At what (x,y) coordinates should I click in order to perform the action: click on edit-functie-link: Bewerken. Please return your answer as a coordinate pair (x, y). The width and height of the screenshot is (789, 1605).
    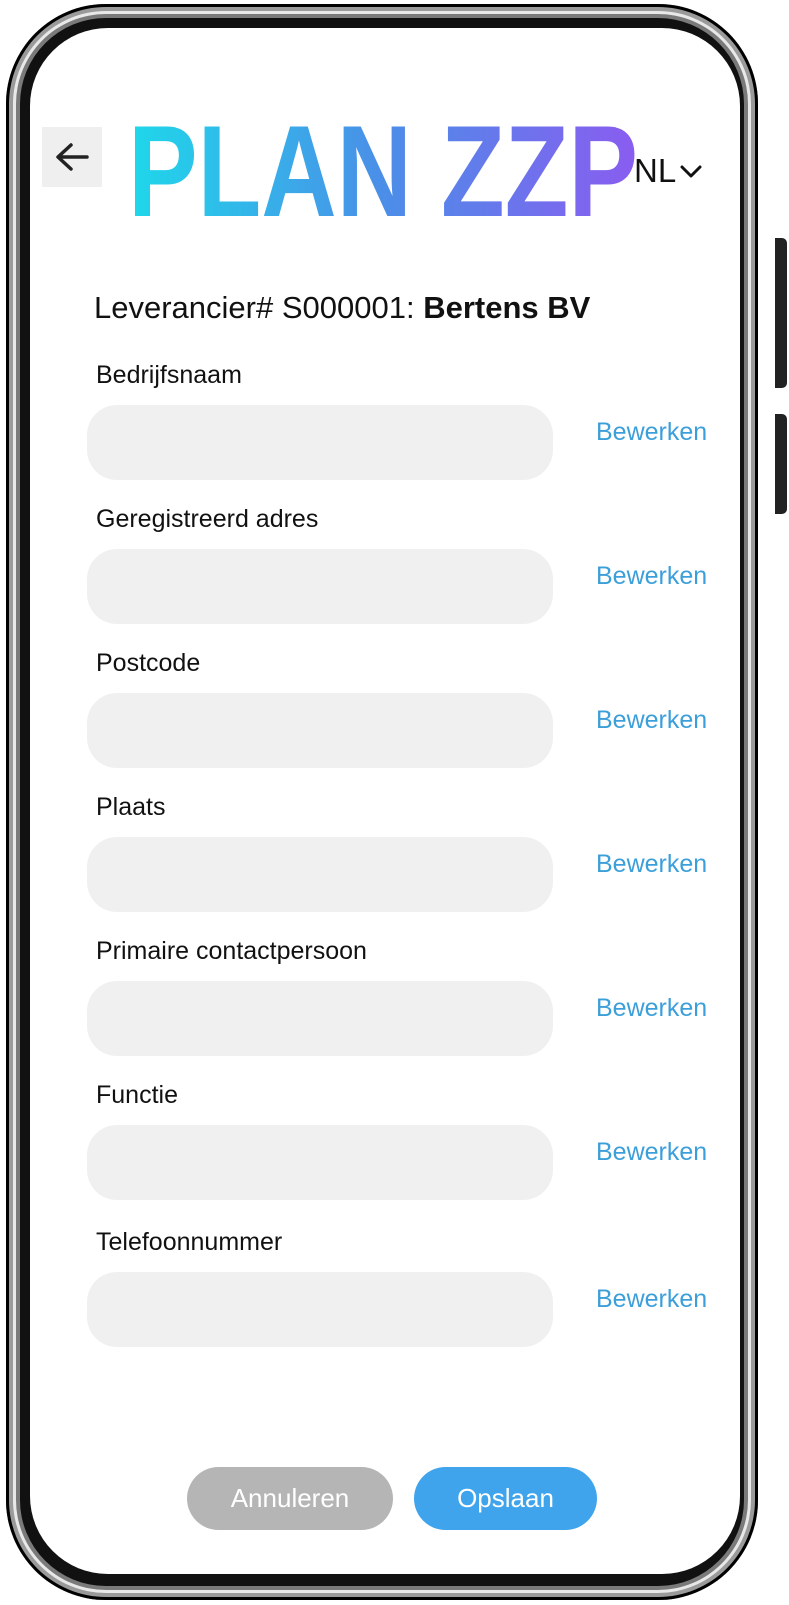
    Looking at the image, I should click on (651, 1152).